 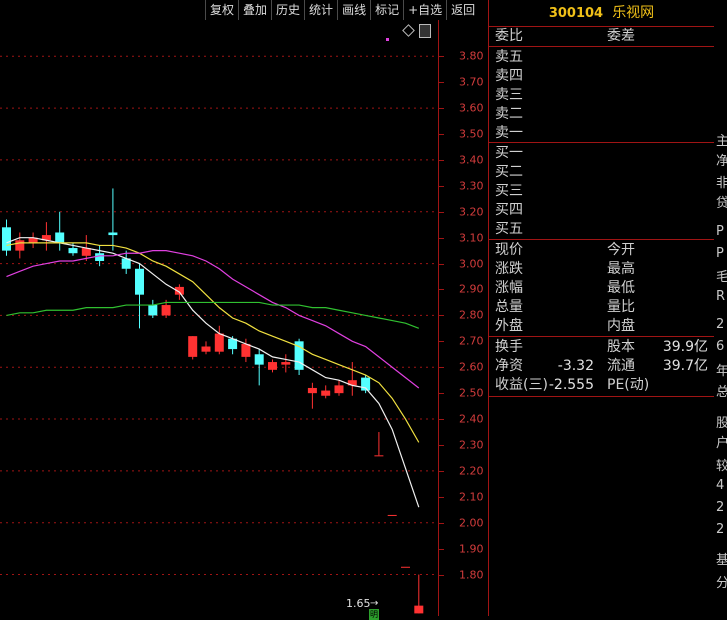 What do you see at coordinates (424, 10) in the screenshot?
I see `toolbar-button: +自选` at bounding box center [424, 10].